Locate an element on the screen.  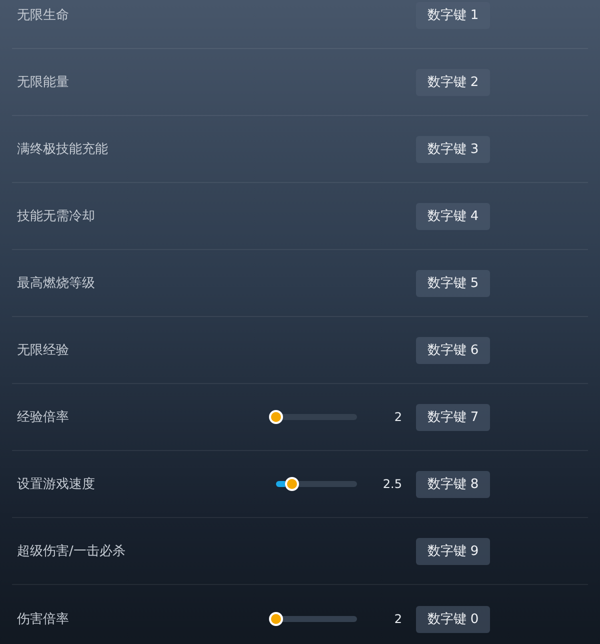
option-label: 超级伤害/一击必杀 is located at coordinates (71, 551).